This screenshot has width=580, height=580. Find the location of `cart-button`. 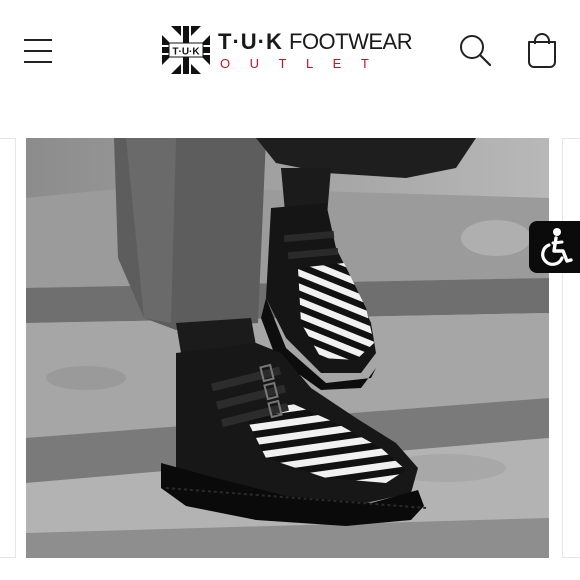

cart-button is located at coordinates (542, 51).